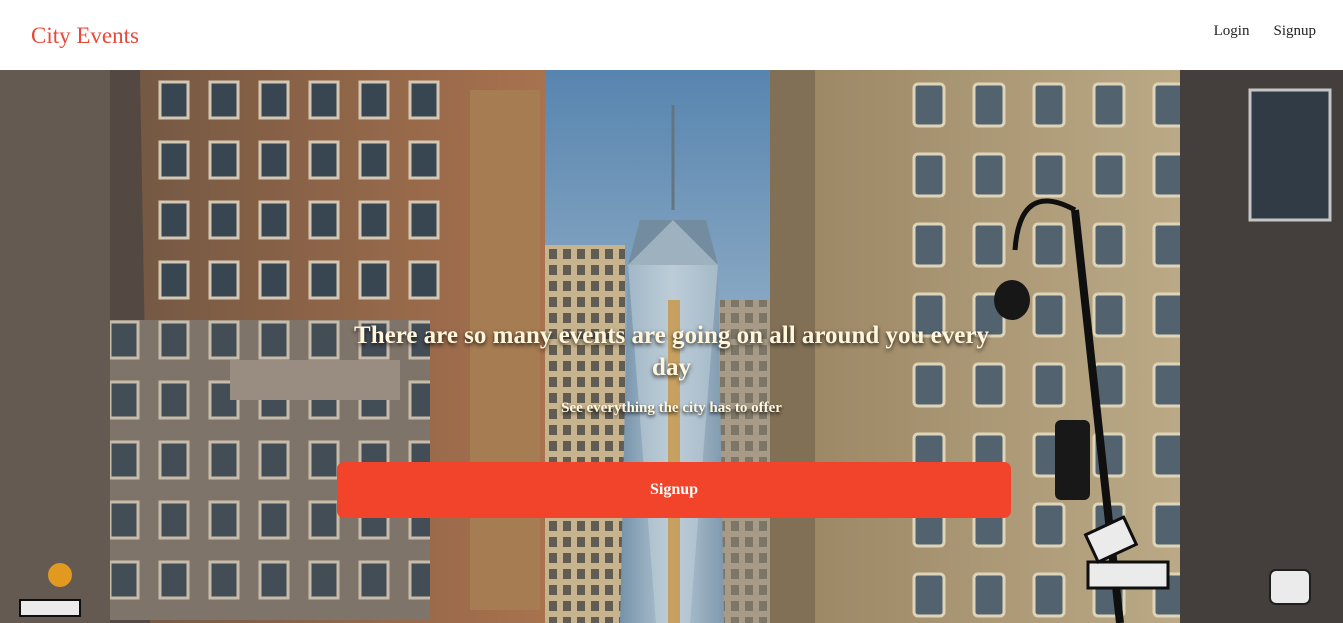 The width and height of the screenshot is (1343, 623). What do you see at coordinates (671, 408) in the screenshot?
I see `hero-subtitle: See everything the city has to offer` at bounding box center [671, 408].